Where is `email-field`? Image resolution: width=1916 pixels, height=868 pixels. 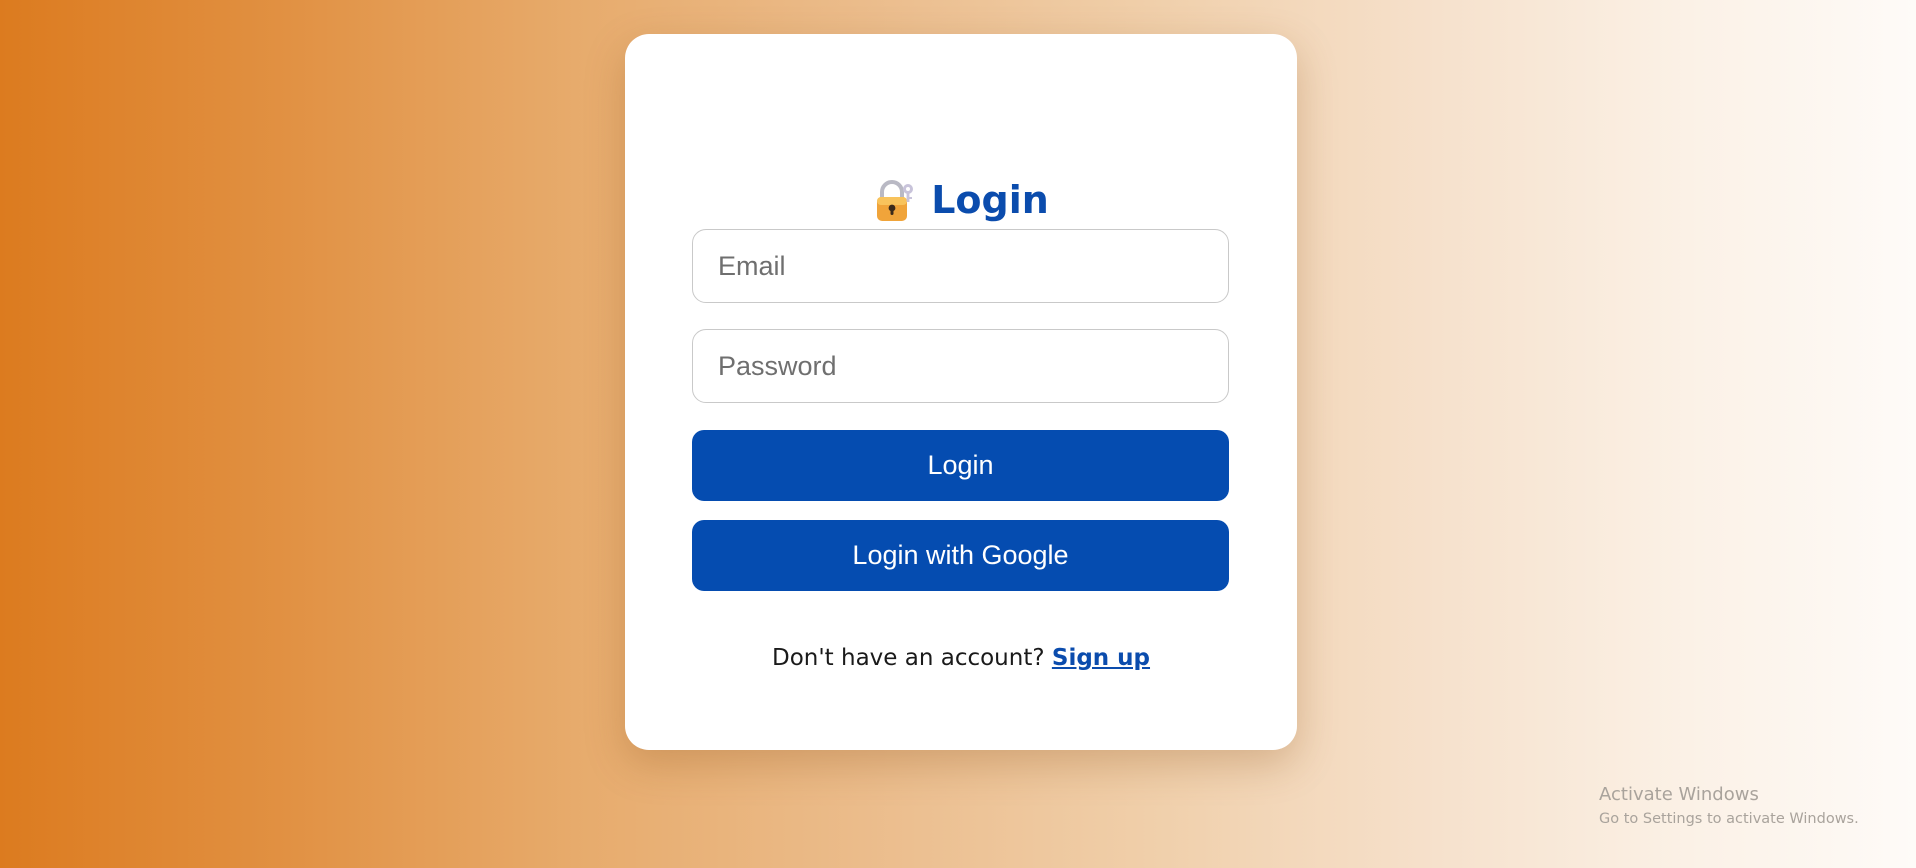
email-field is located at coordinates (960, 266).